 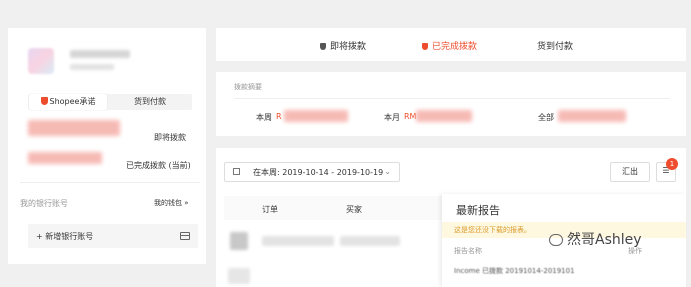 I want to click on week-amount-redacted, so click(x=316, y=116).